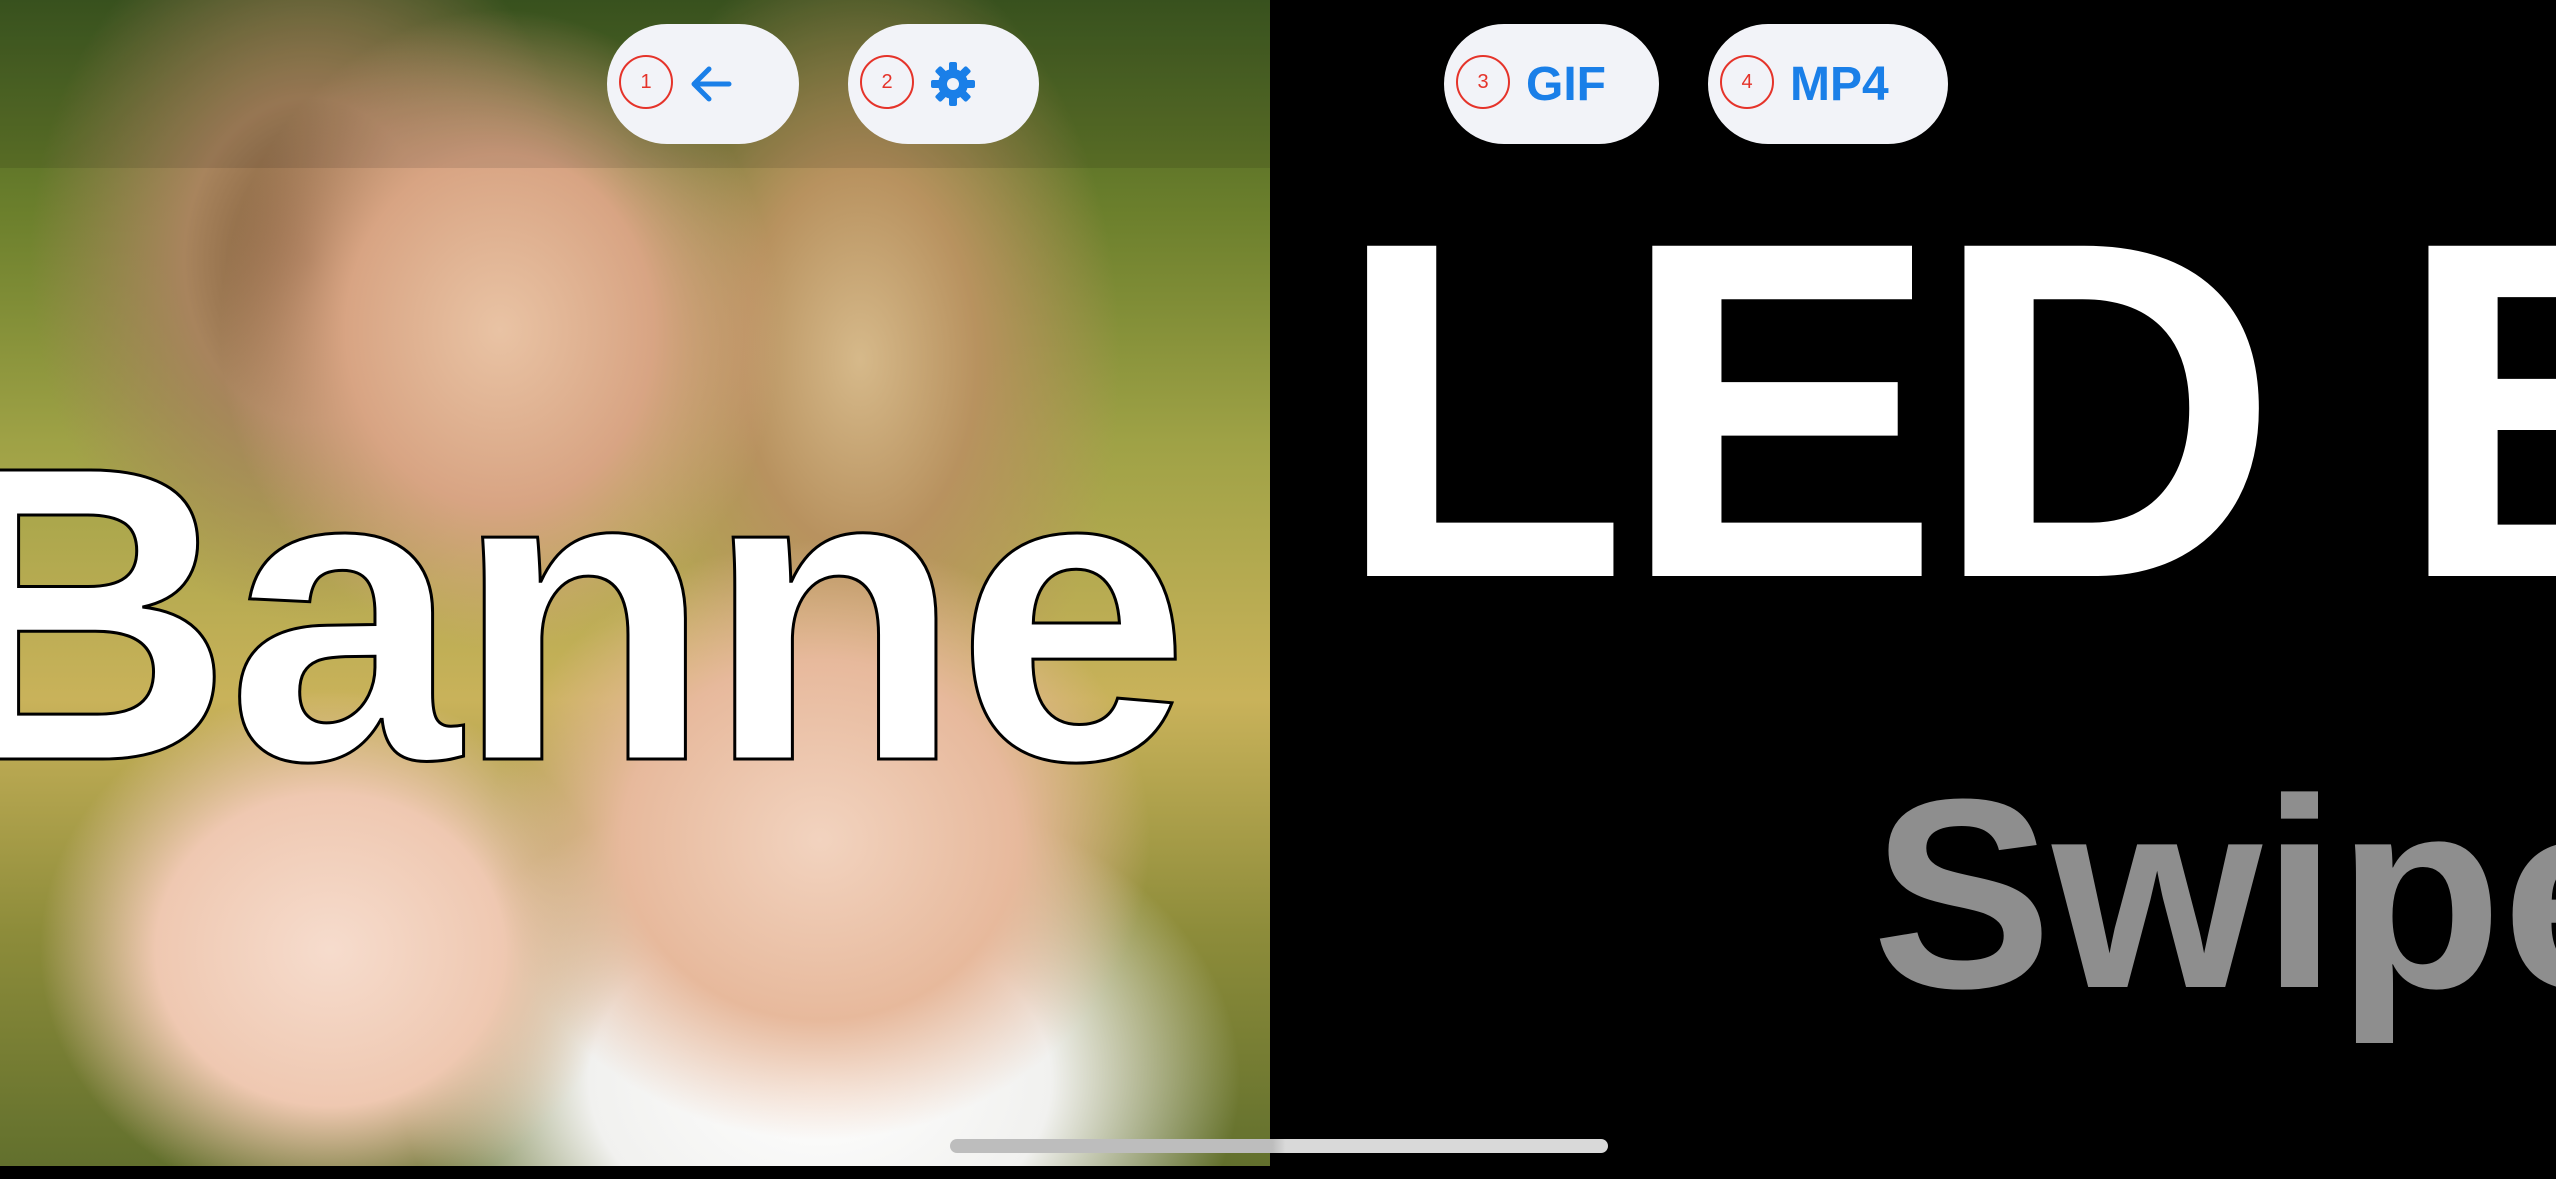 The height and width of the screenshot is (1179, 2556). I want to click on home-indicator, so click(1279, 1146).